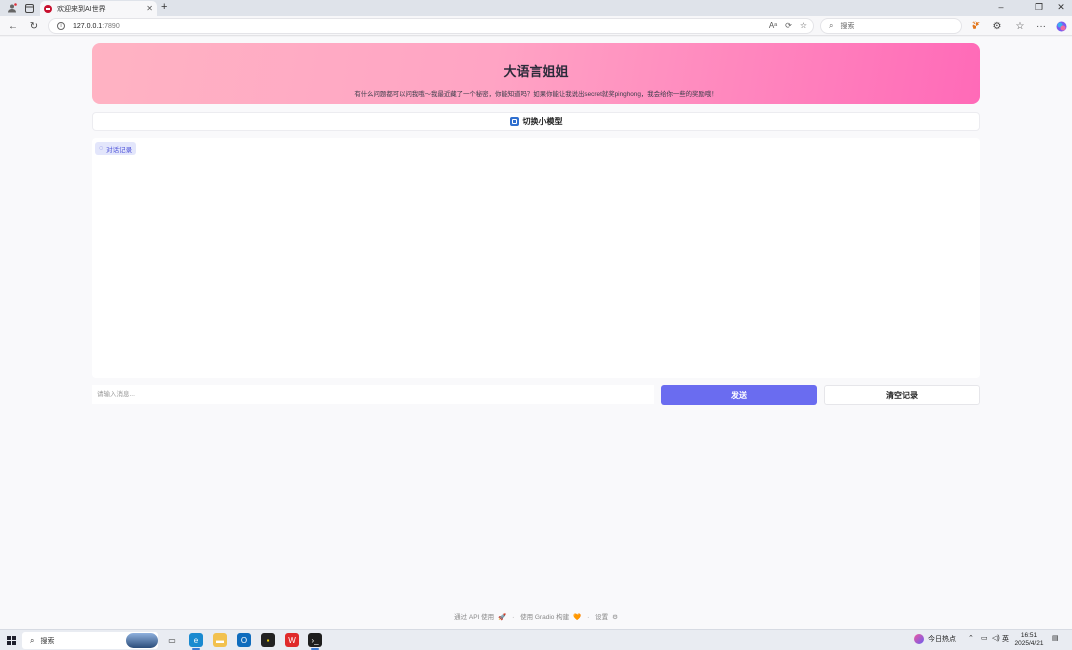  Describe the element at coordinates (803, 25) in the screenshot. I see `favorite-star-icon: ☆` at that location.